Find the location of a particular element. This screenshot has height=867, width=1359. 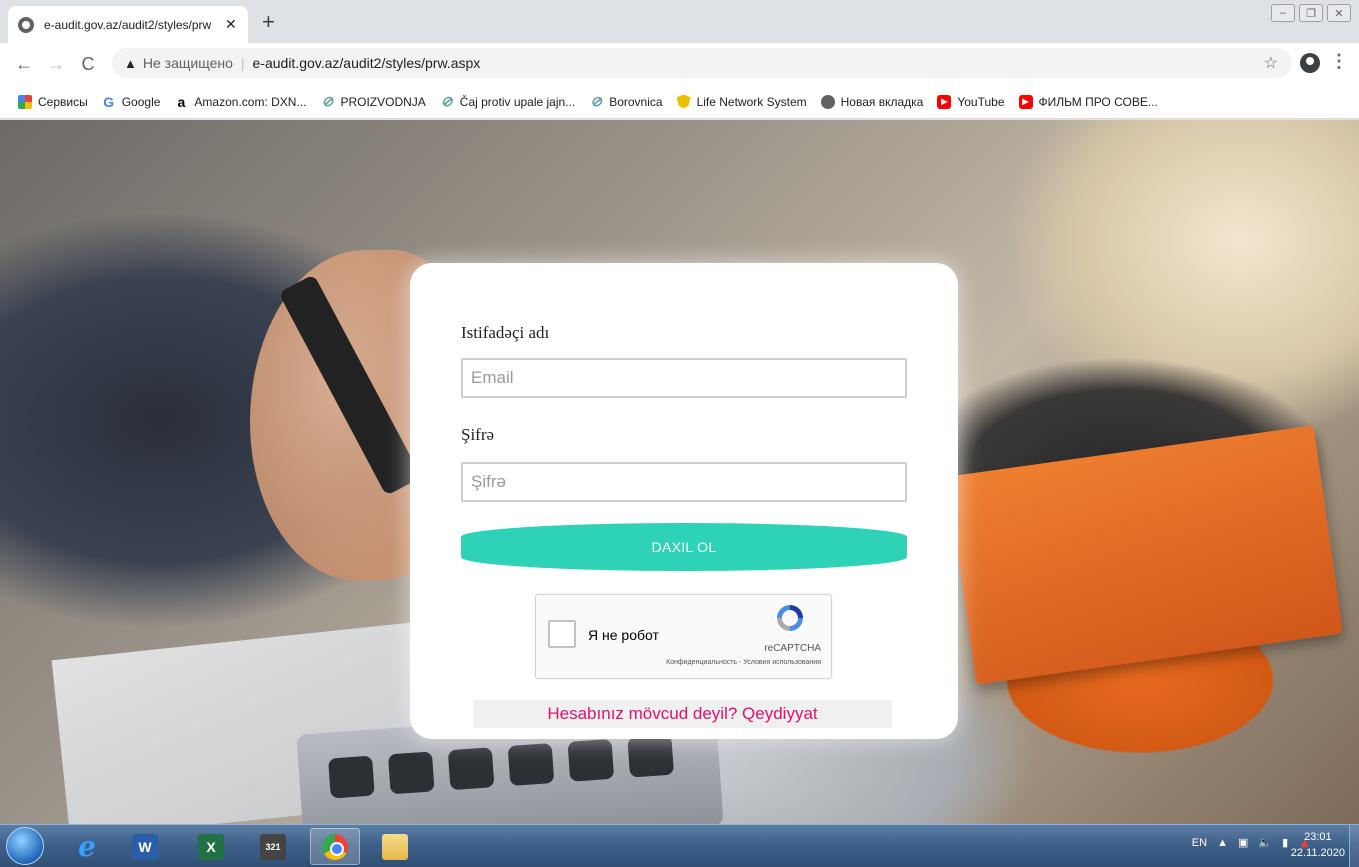

taskbar-excel: X is located at coordinates (211, 846).